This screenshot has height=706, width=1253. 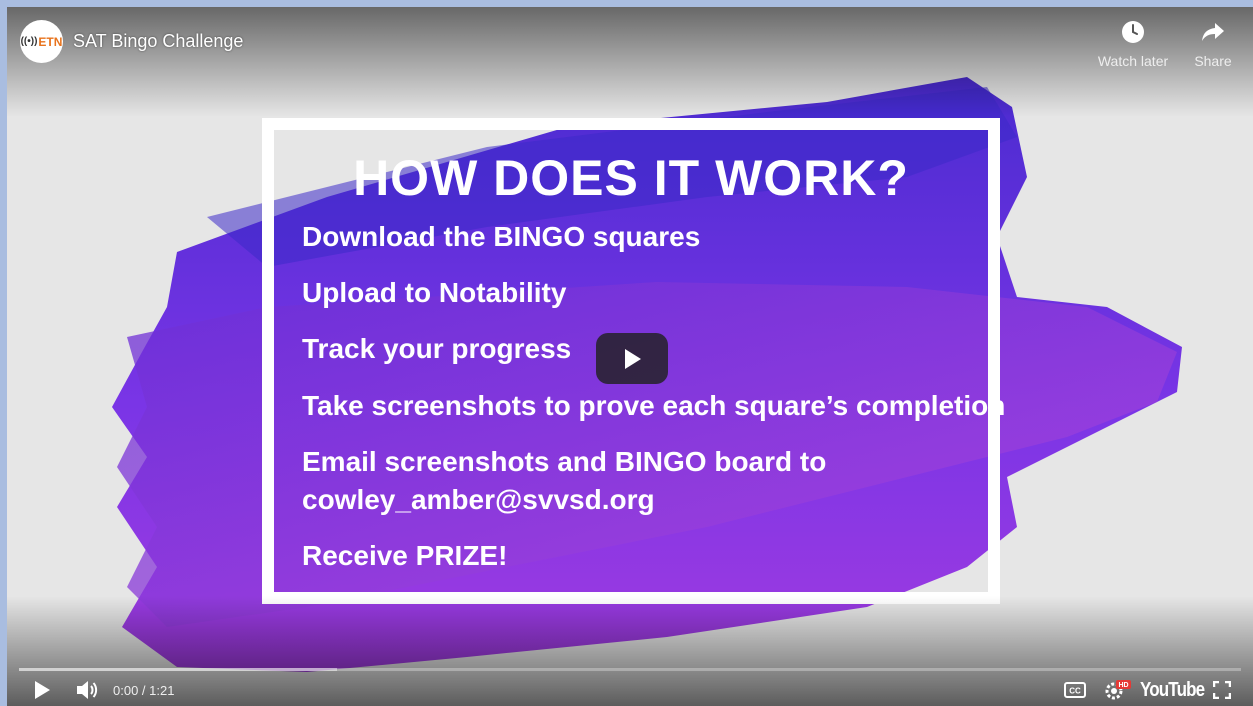 I want to click on gear-icon: HD, so click(x=1118, y=690).